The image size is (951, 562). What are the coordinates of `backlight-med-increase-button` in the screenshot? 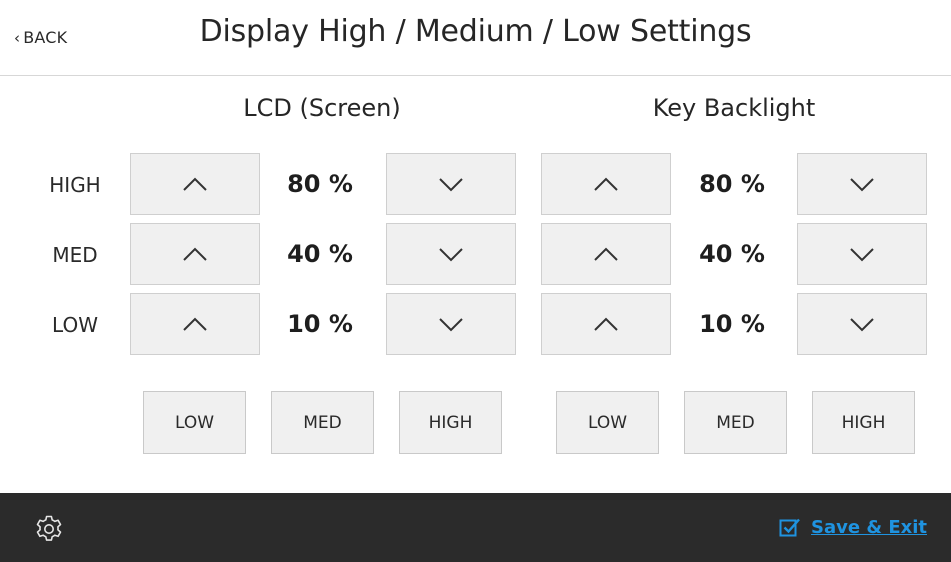 It's located at (606, 254).